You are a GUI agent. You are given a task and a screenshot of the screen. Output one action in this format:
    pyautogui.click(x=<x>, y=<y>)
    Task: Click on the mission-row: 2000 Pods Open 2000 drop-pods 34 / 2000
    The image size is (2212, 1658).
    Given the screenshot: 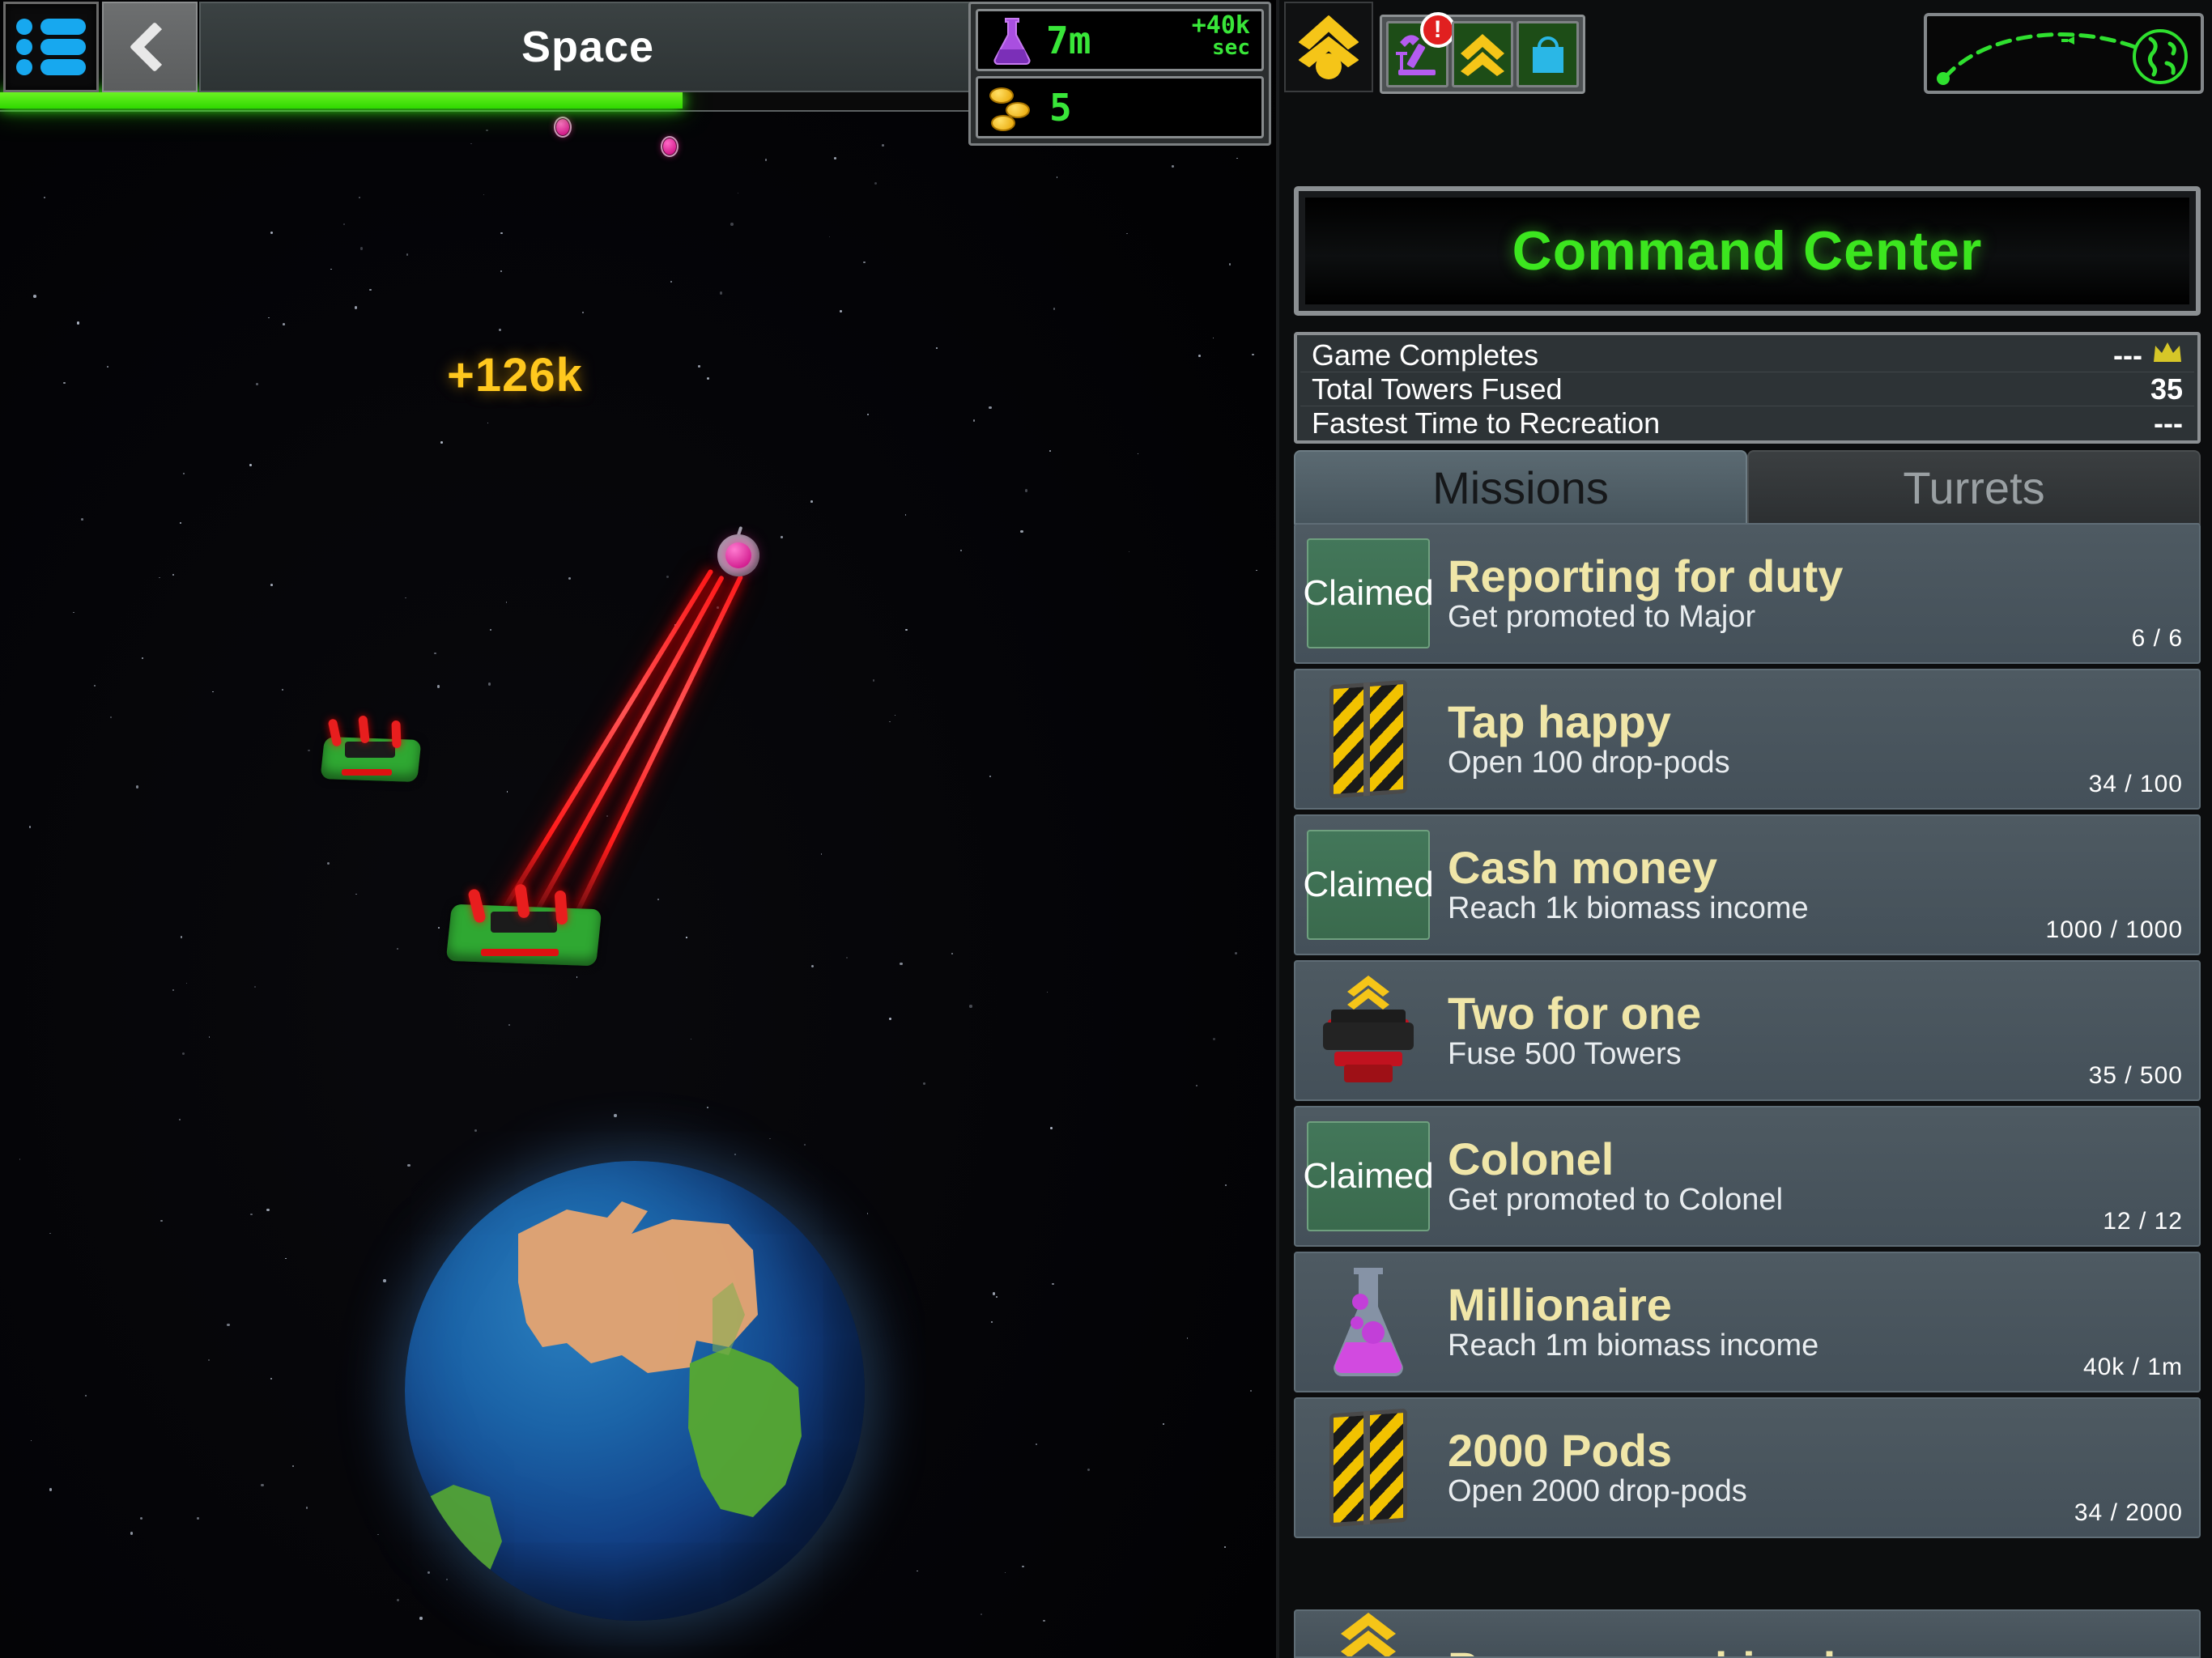 What is the action you would take?
    pyautogui.click(x=1747, y=1467)
    